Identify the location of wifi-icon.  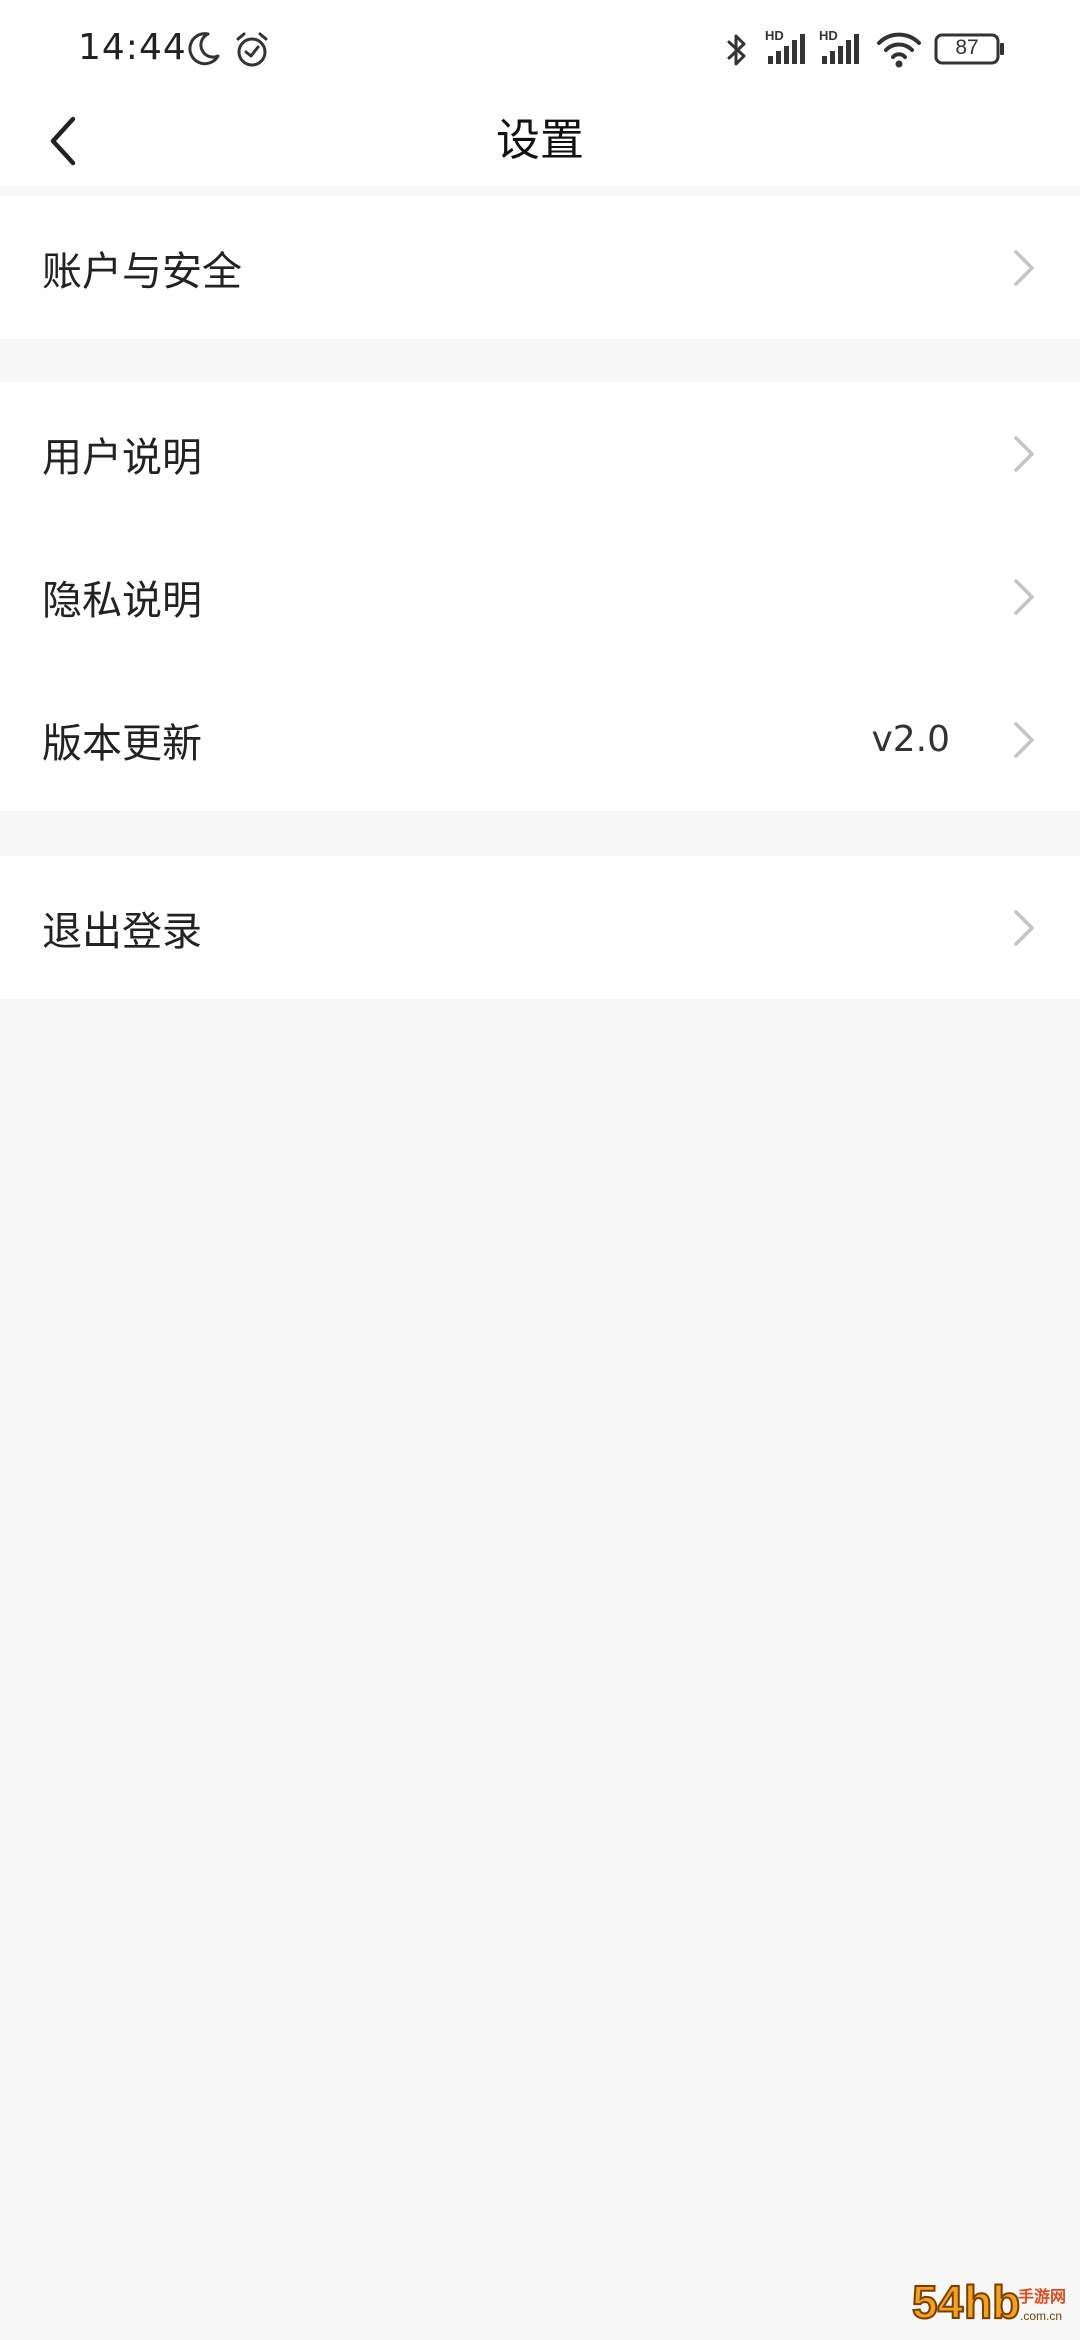
(899, 52).